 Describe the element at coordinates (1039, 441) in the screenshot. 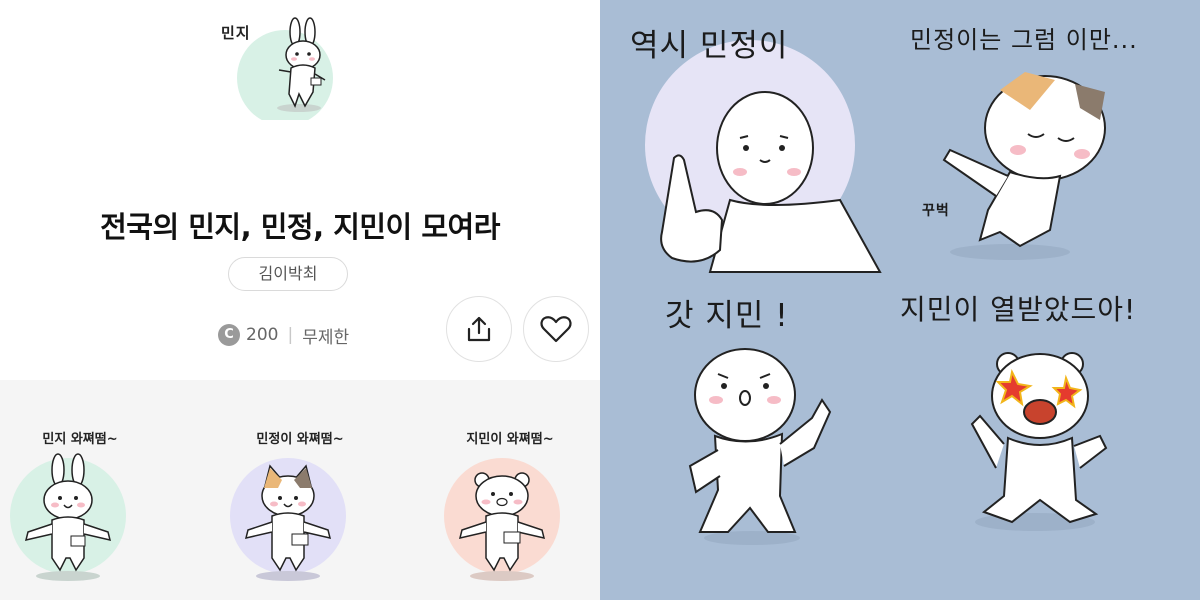

I see `angry-bear-sticker` at that location.